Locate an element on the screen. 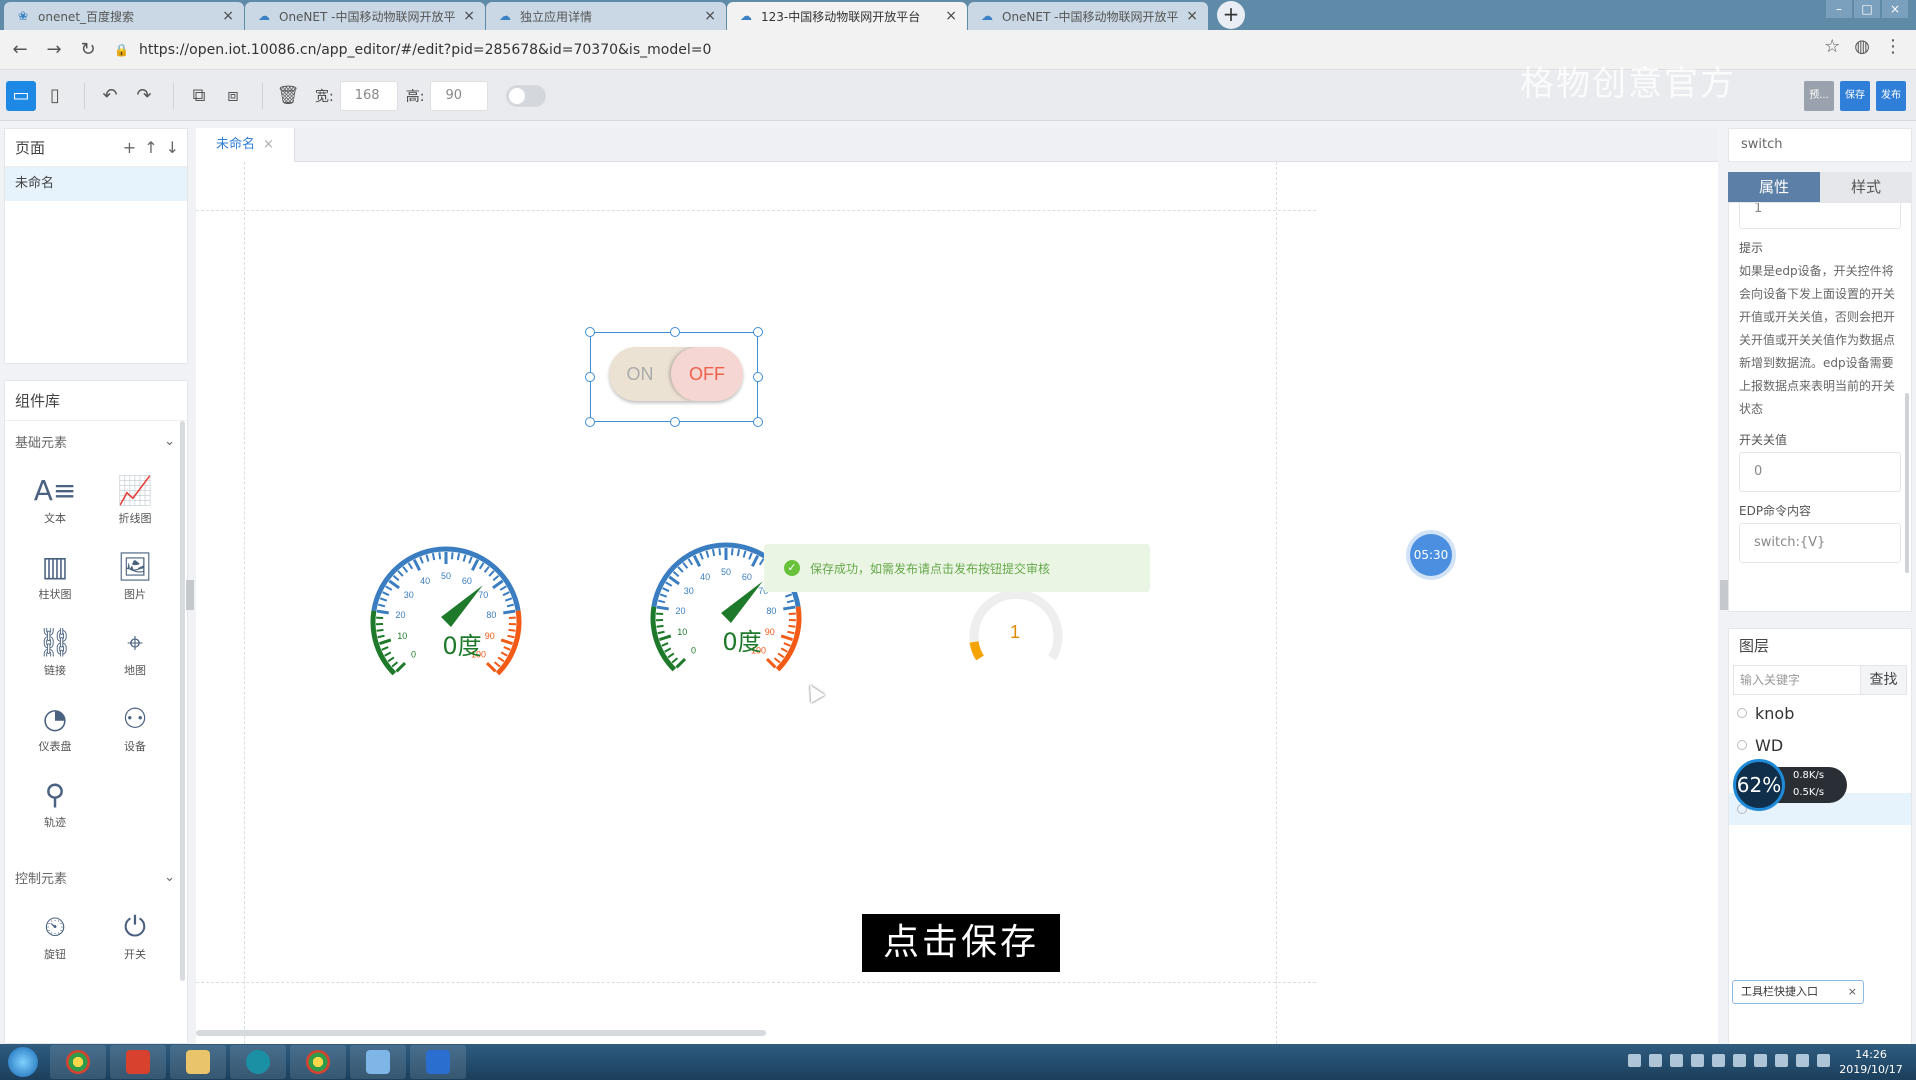 The width and height of the screenshot is (1916, 1080). component-text: A≡ 文本 is located at coordinates (55, 500).